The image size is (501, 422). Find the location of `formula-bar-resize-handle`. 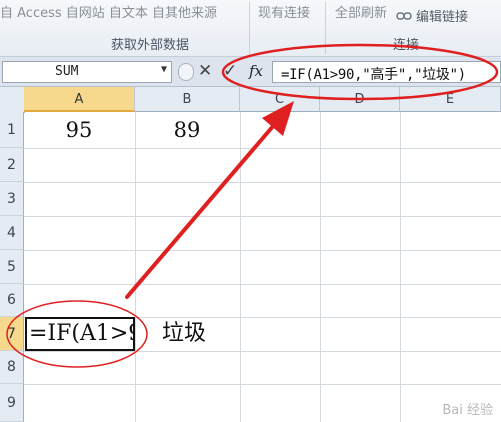

formula-bar-resize-handle is located at coordinates (186, 72).